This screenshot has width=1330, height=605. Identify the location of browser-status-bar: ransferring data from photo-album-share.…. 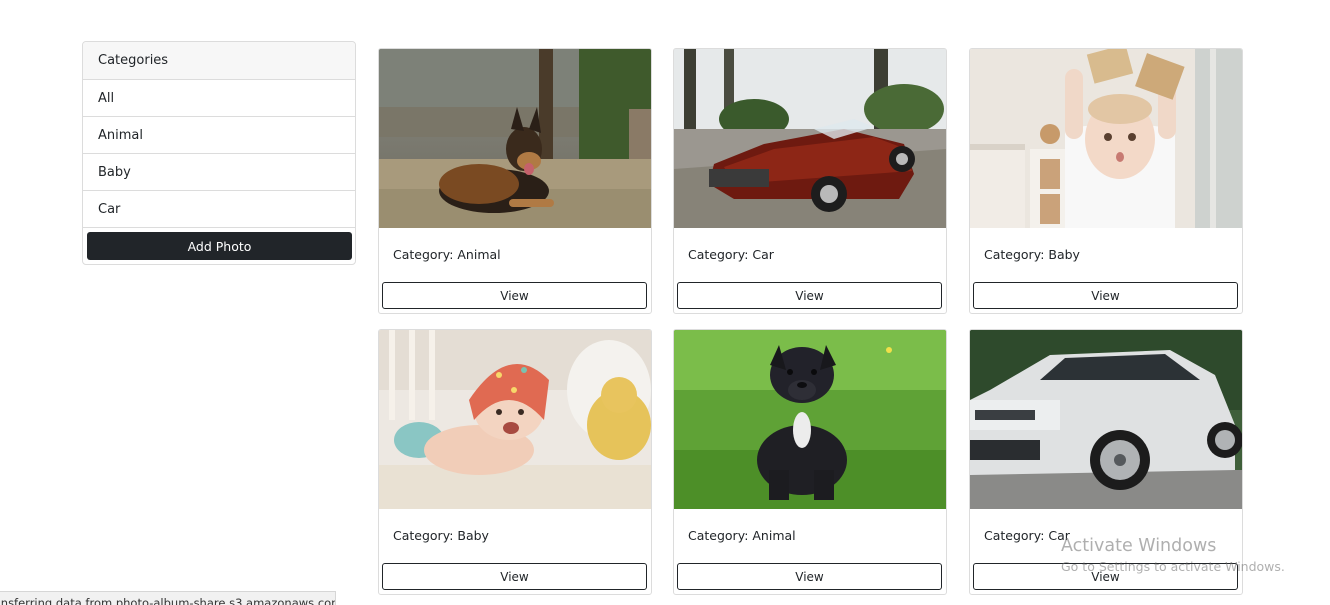
(168, 598).